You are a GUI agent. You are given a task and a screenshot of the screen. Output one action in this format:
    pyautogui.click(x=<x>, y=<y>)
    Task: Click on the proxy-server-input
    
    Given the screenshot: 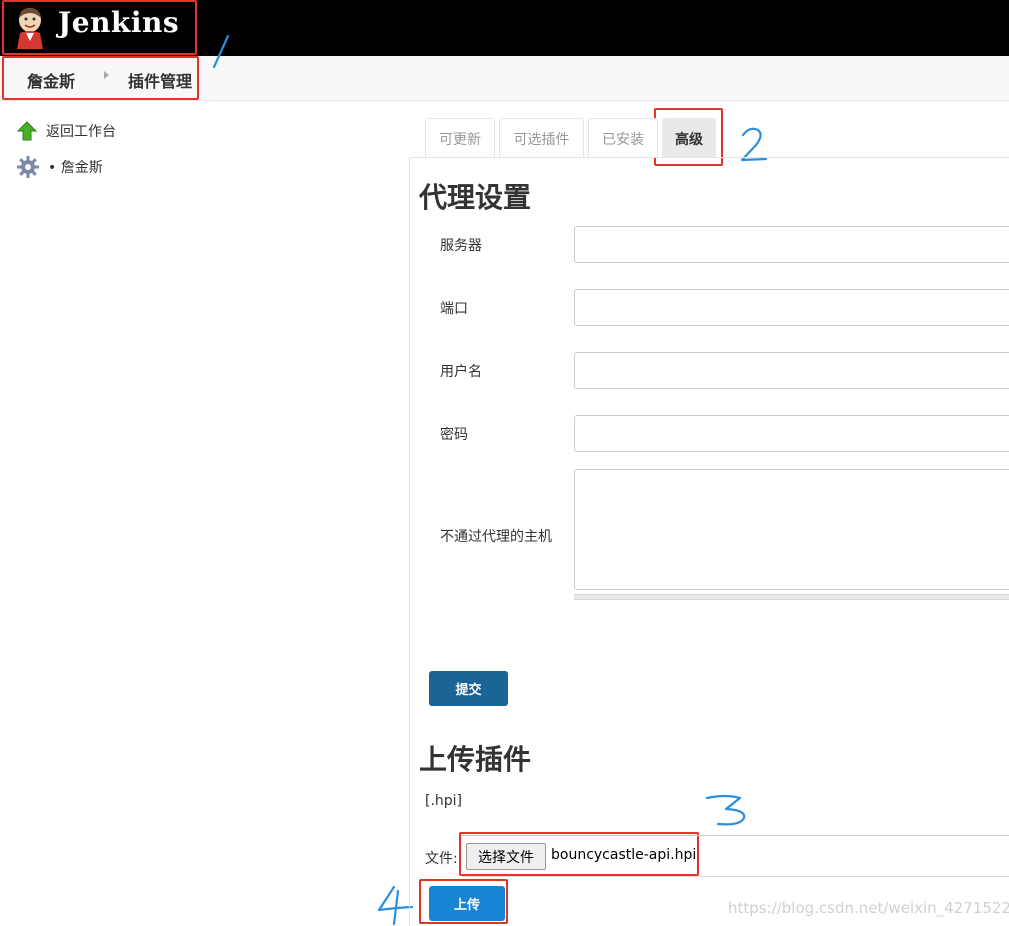 What is the action you would take?
    pyautogui.click(x=791, y=244)
    